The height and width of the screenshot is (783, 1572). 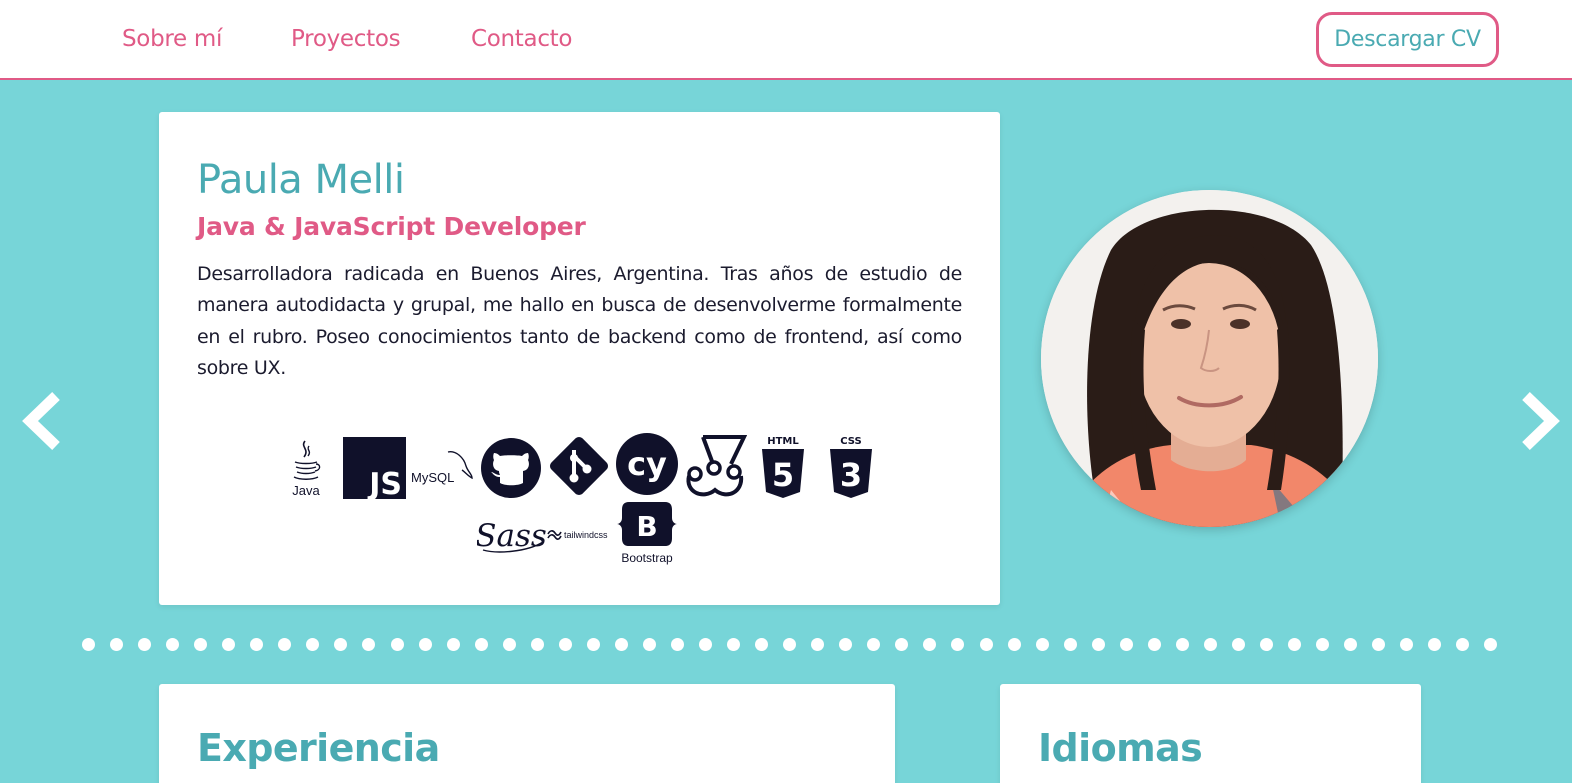 I want to click on mysql-logo-icon: MySQL, so click(x=442, y=468).